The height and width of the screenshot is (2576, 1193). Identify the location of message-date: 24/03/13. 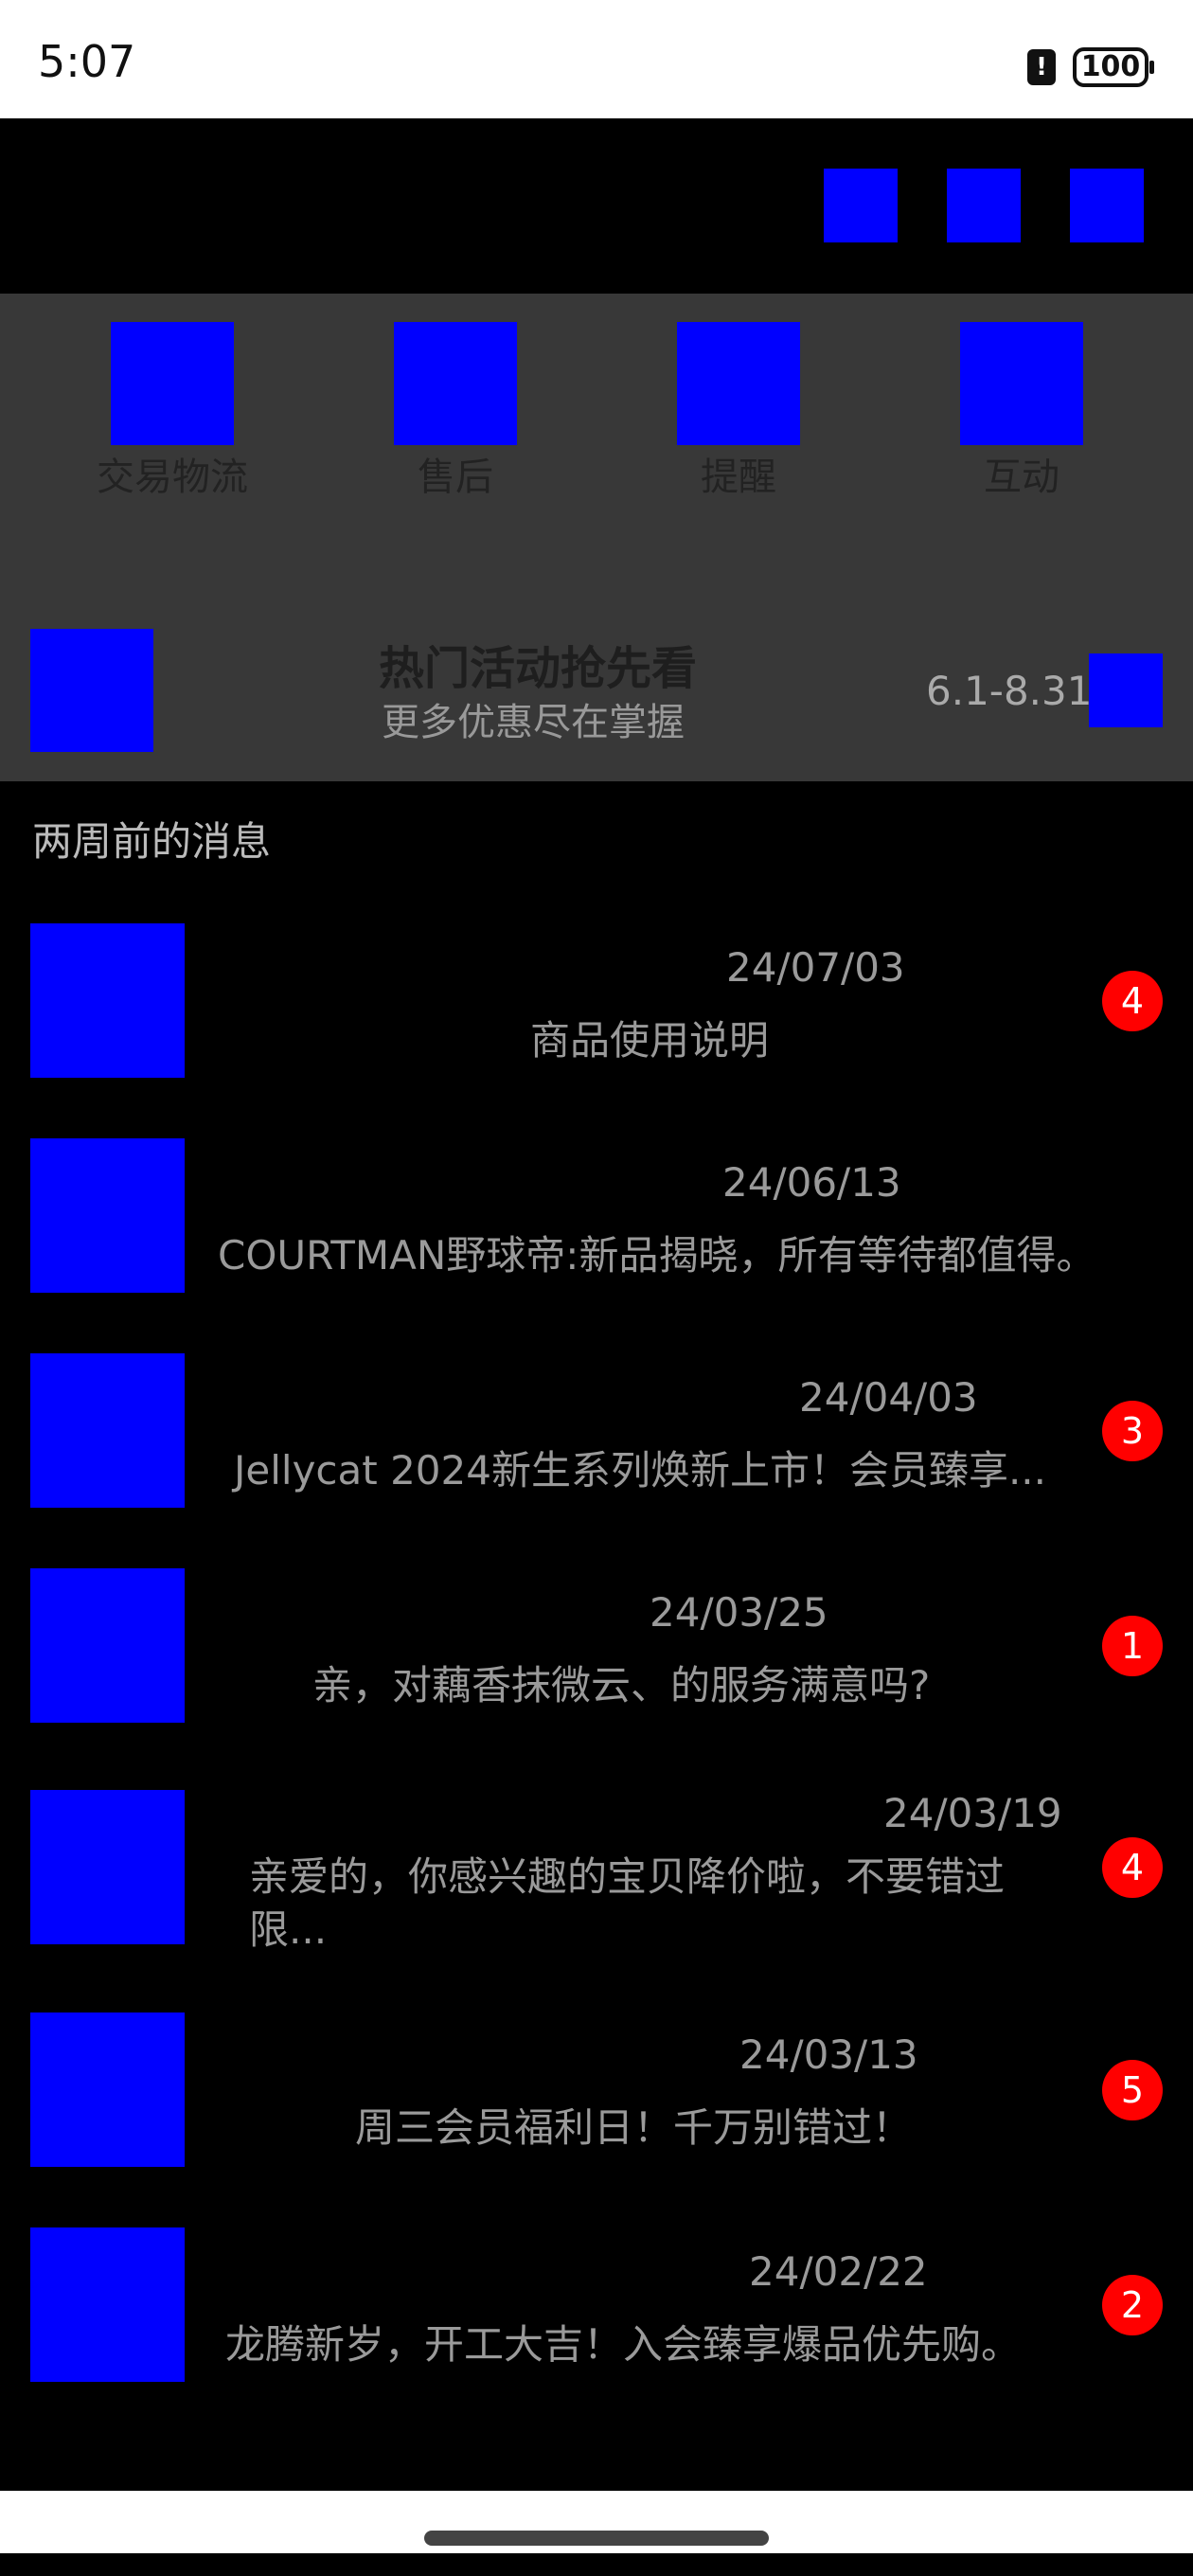
(828, 2054).